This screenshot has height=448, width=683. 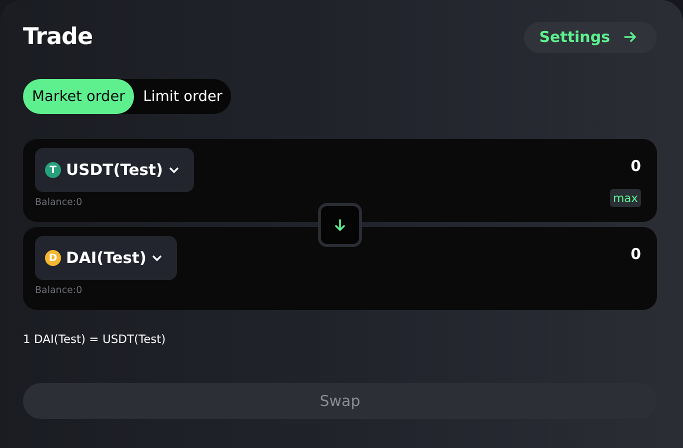 What do you see at coordinates (625, 198) in the screenshot?
I see `max-button: max` at bounding box center [625, 198].